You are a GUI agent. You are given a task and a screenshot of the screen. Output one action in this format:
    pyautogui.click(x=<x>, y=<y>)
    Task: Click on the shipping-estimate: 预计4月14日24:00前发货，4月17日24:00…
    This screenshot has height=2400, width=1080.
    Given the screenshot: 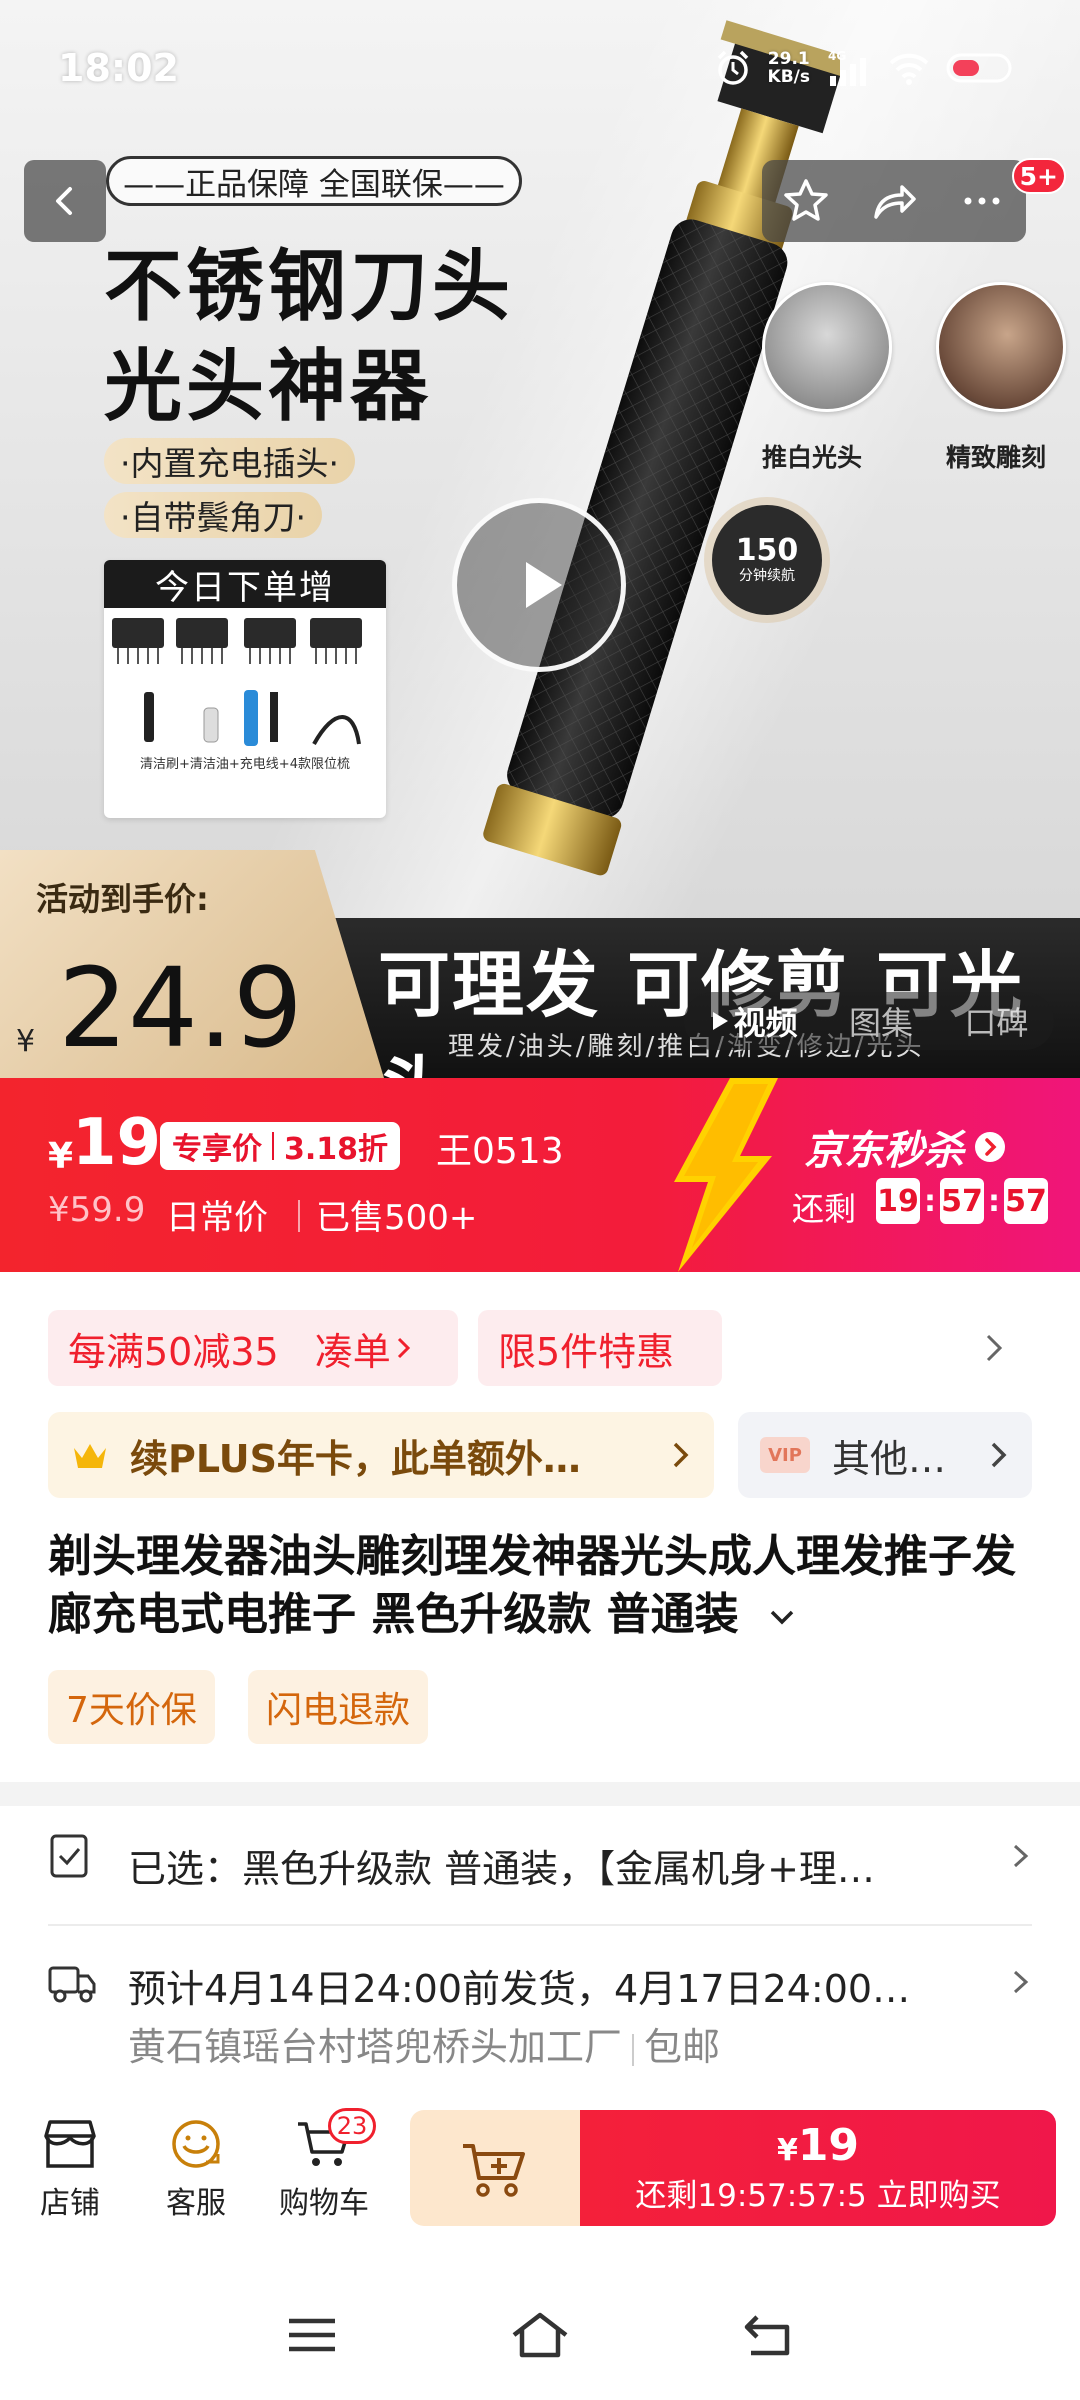 What is the action you would take?
    pyautogui.click(x=519, y=1989)
    